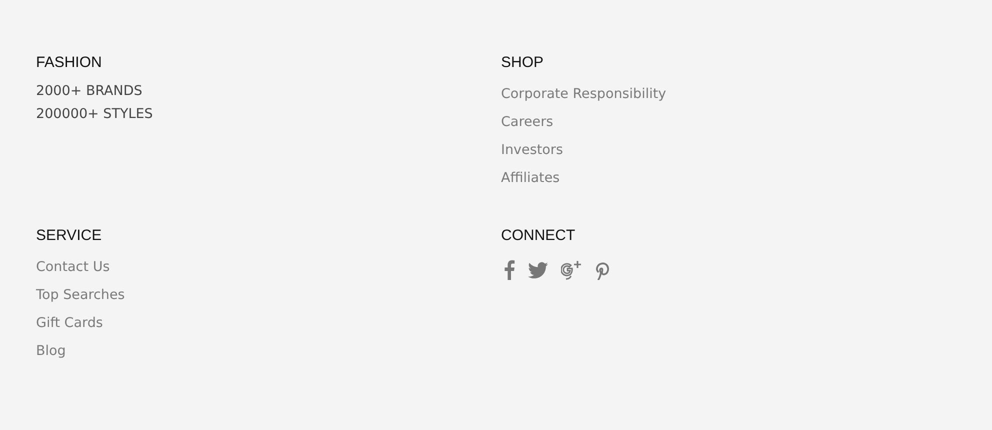 The width and height of the screenshot is (992, 430). What do you see at coordinates (509, 270) in the screenshot?
I see `f-letter-icon` at bounding box center [509, 270].